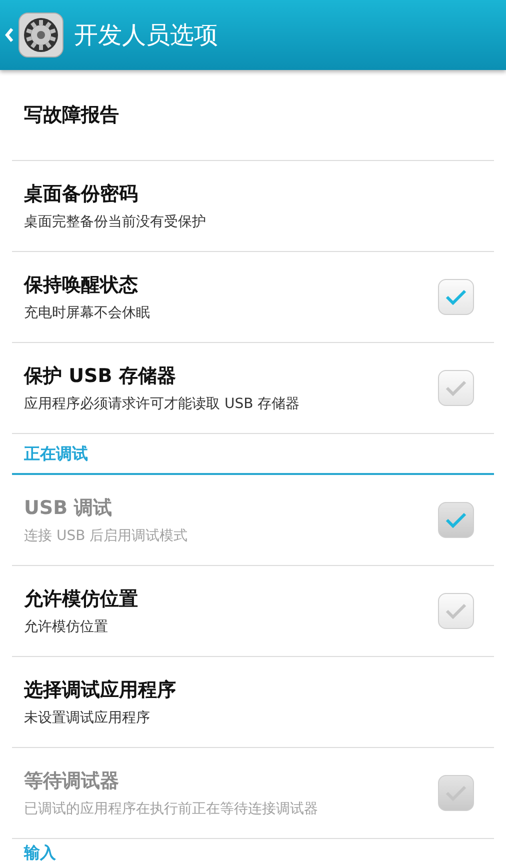 The height and width of the screenshot is (866, 506). What do you see at coordinates (40, 852) in the screenshot?
I see `section-heading: 输入` at bounding box center [40, 852].